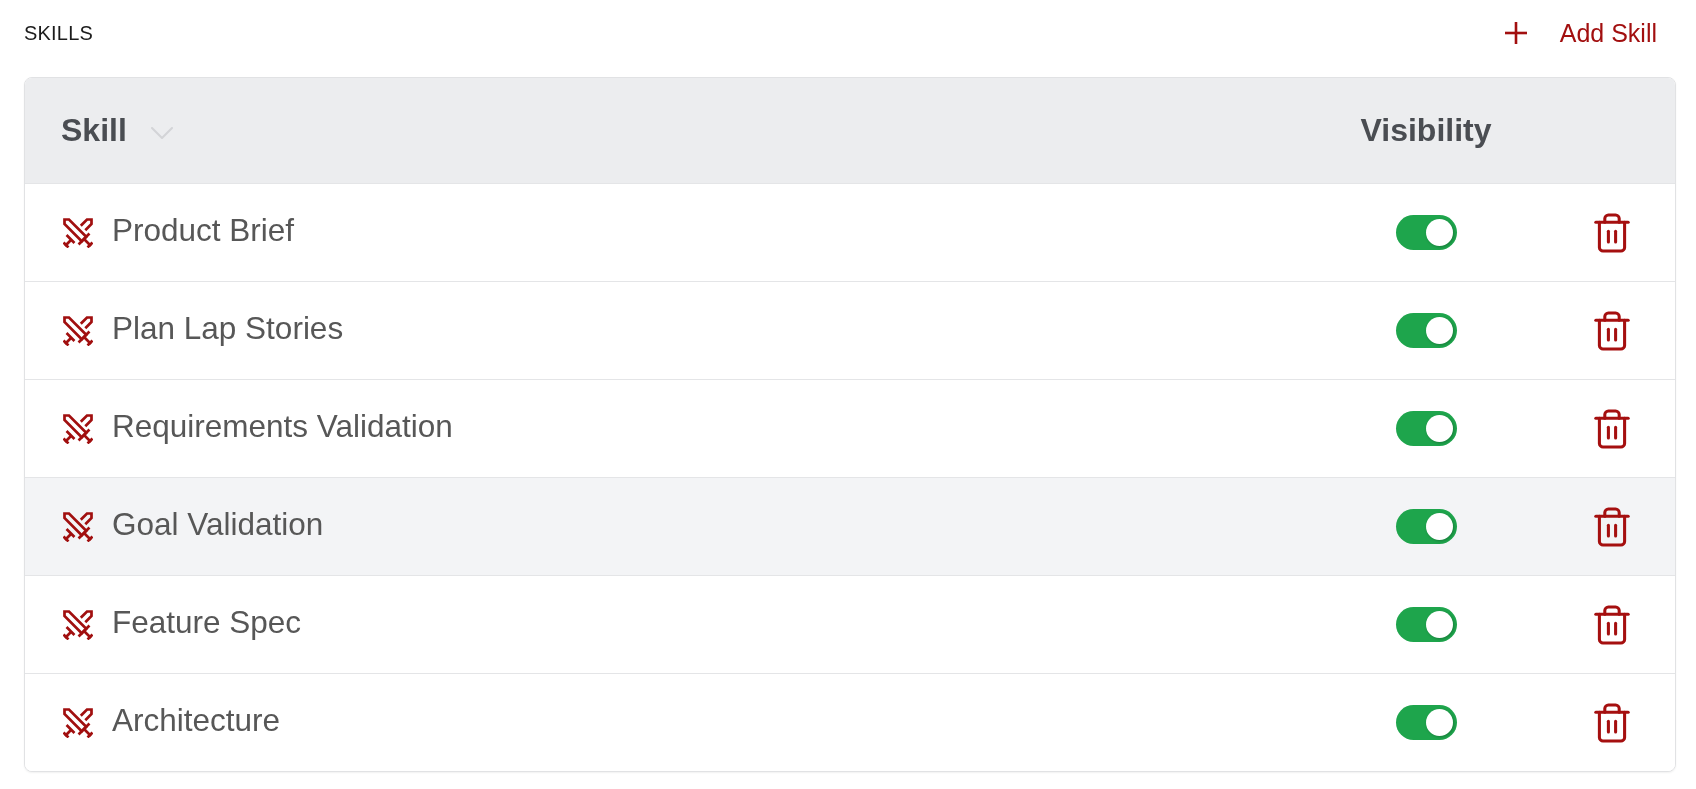 This screenshot has width=1696, height=789. What do you see at coordinates (218, 524) in the screenshot?
I see `skill-name: Goal Validation` at bounding box center [218, 524].